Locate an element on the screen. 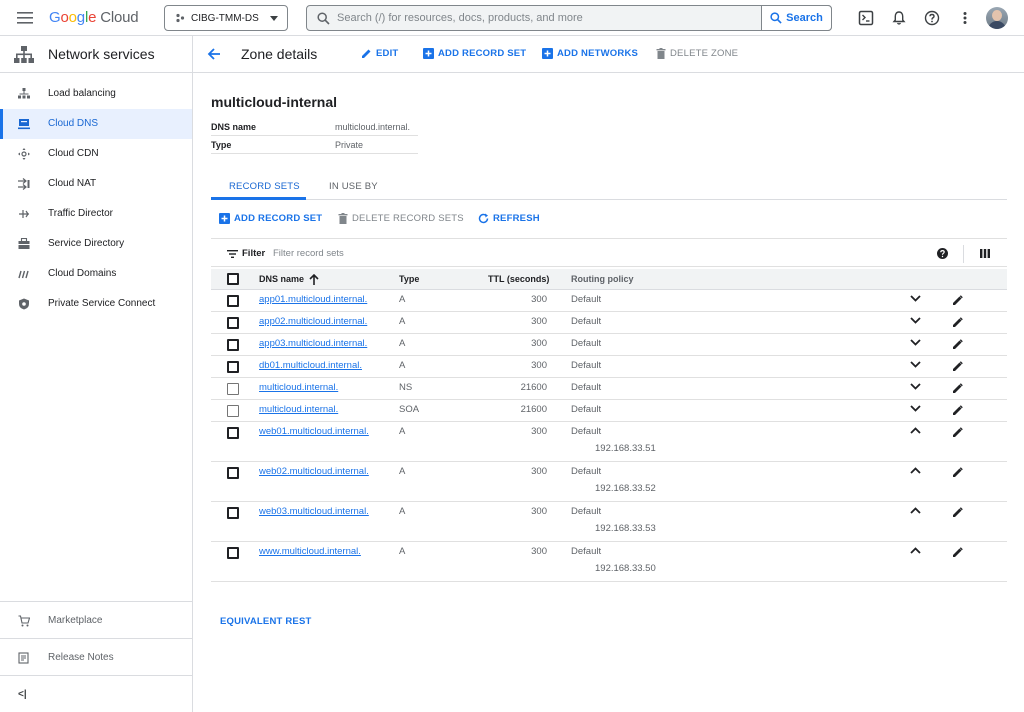 The height and width of the screenshot is (712, 1024). delete-zone-button: DELETE ZONE is located at coordinates (697, 53).